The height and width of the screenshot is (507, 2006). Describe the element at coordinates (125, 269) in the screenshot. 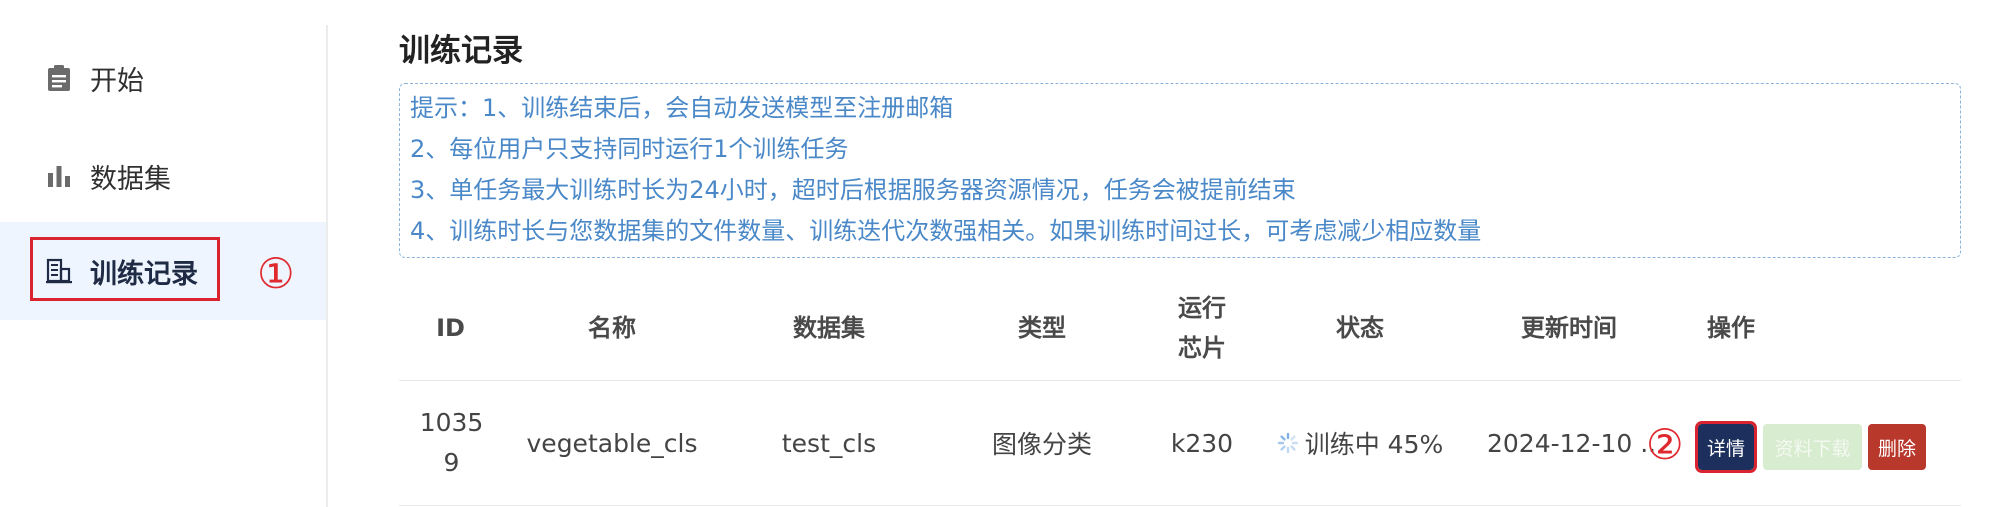

I see `highlight-box` at that location.